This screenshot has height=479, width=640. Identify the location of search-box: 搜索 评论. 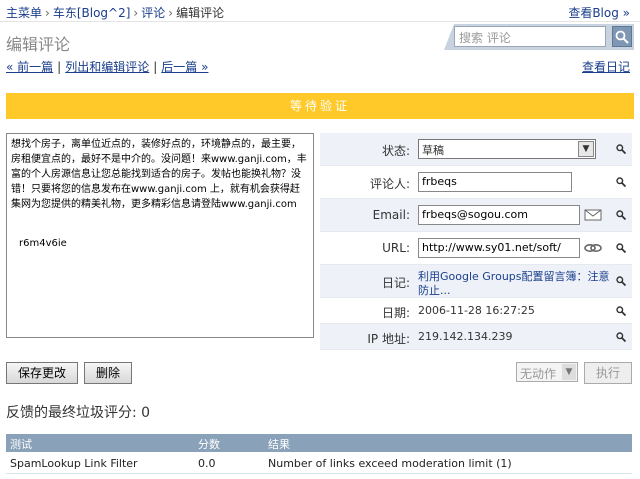
(539, 37).